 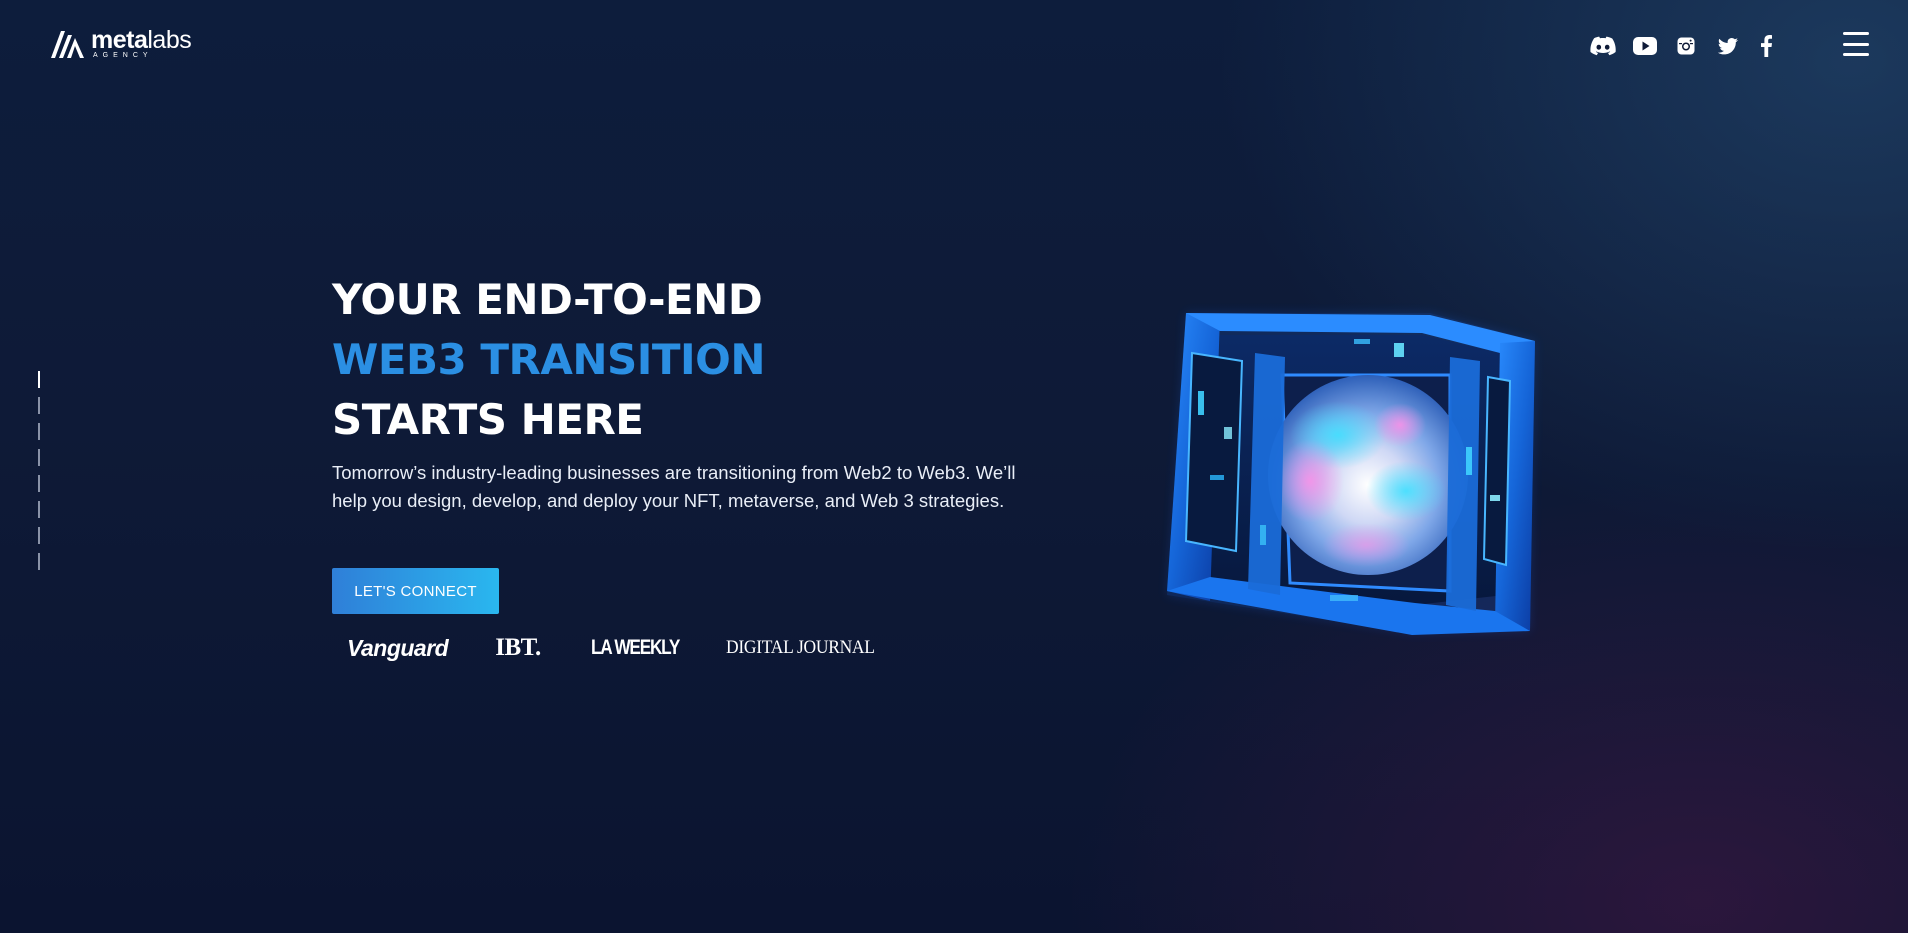 I want to click on hero-title-line-1: YOUR END-TO-END, so click(x=547, y=299).